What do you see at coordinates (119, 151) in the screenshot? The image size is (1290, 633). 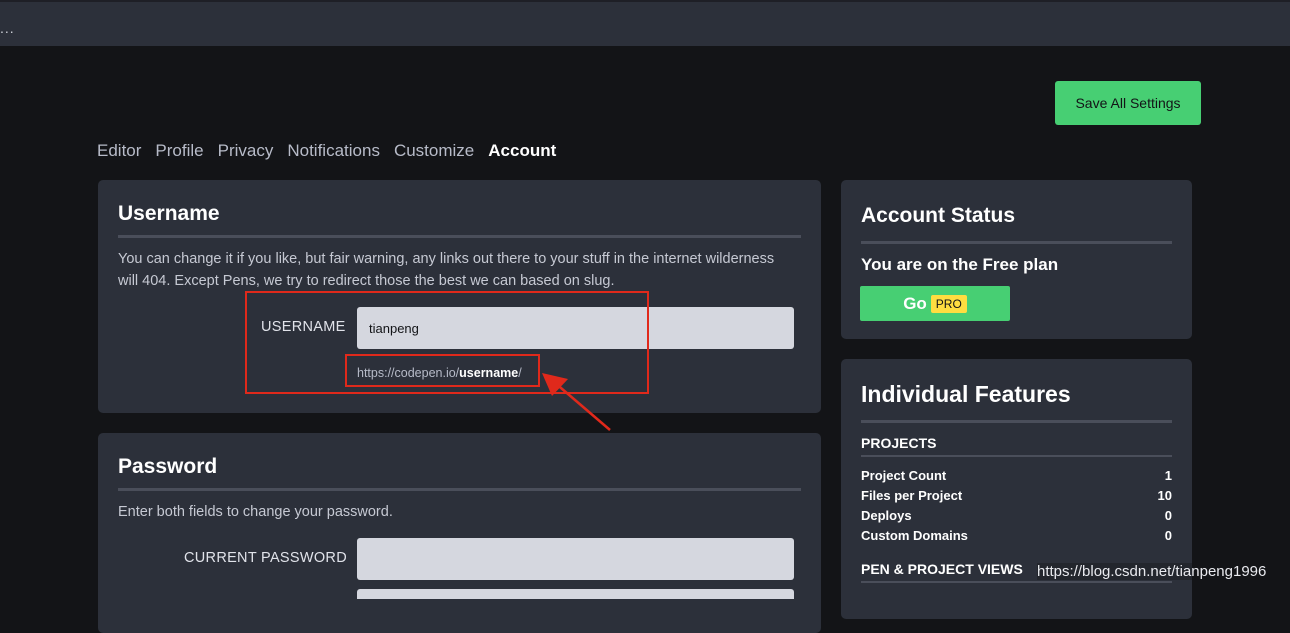 I see `tab-editor: Editor` at bounding box center [119, 151].